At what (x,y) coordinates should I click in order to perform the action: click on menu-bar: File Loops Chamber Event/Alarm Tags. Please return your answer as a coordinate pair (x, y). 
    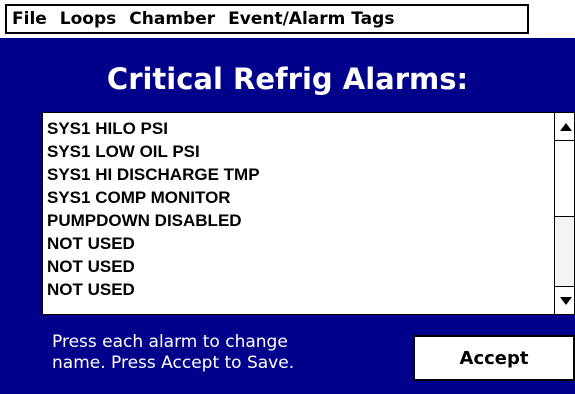
    Looking at the image, I should click on (267, 19).